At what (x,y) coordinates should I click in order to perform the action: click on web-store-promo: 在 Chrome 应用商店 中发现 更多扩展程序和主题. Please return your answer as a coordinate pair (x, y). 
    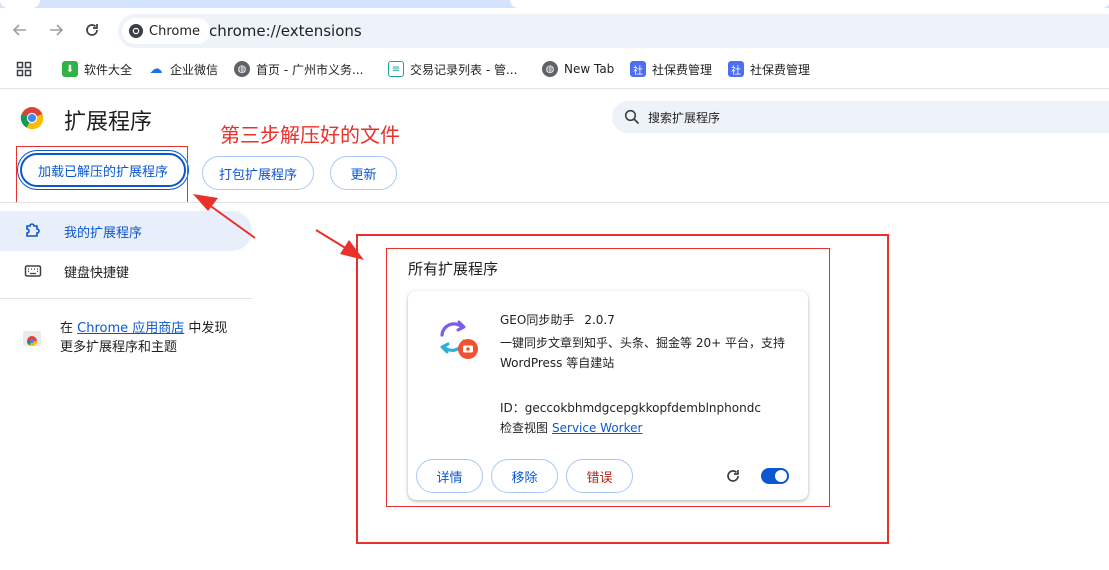
    Looking at the image, I should click on (124, 338).